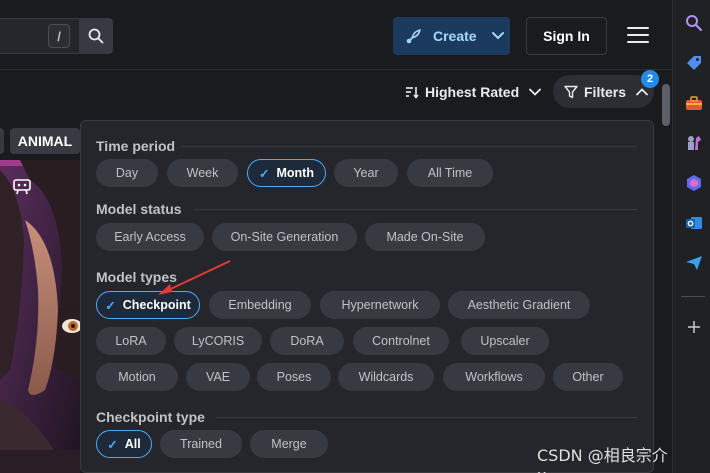 The width and height of the screenshot is (710, 473). What do you see at coordinates (132, 444) in the screenshot?
I see `checkpoint-type-option-label: All` at bounding box center [132, 444].